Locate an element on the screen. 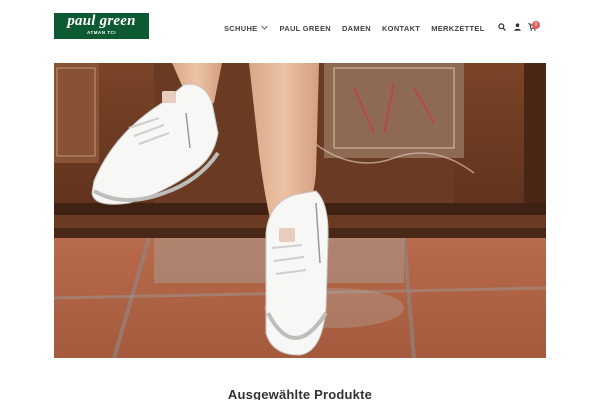 Image resolution: width=600 pixels, height=400 pixels. nav-item-schuhe: SCHUHE is located at coordinates (246, 28).